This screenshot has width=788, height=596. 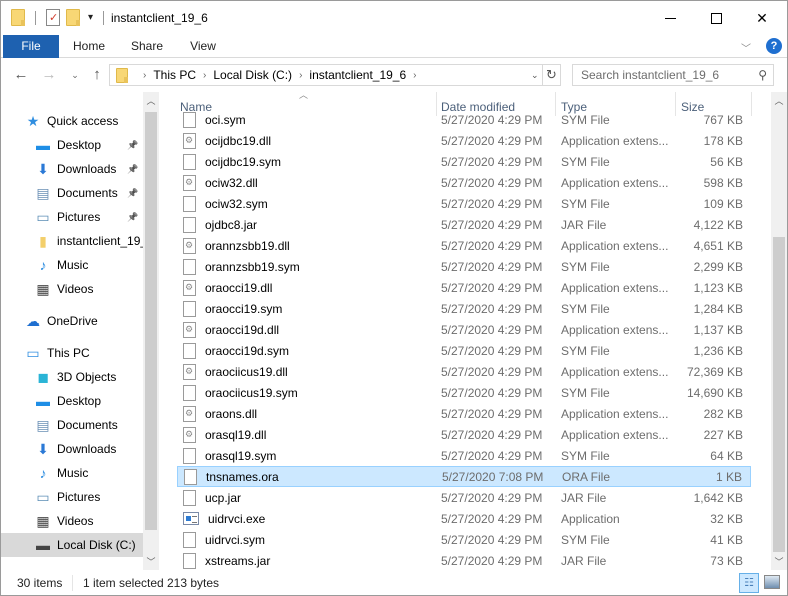 I want to click on sidebar-item-label: Videos, so click(x=75, y=289).